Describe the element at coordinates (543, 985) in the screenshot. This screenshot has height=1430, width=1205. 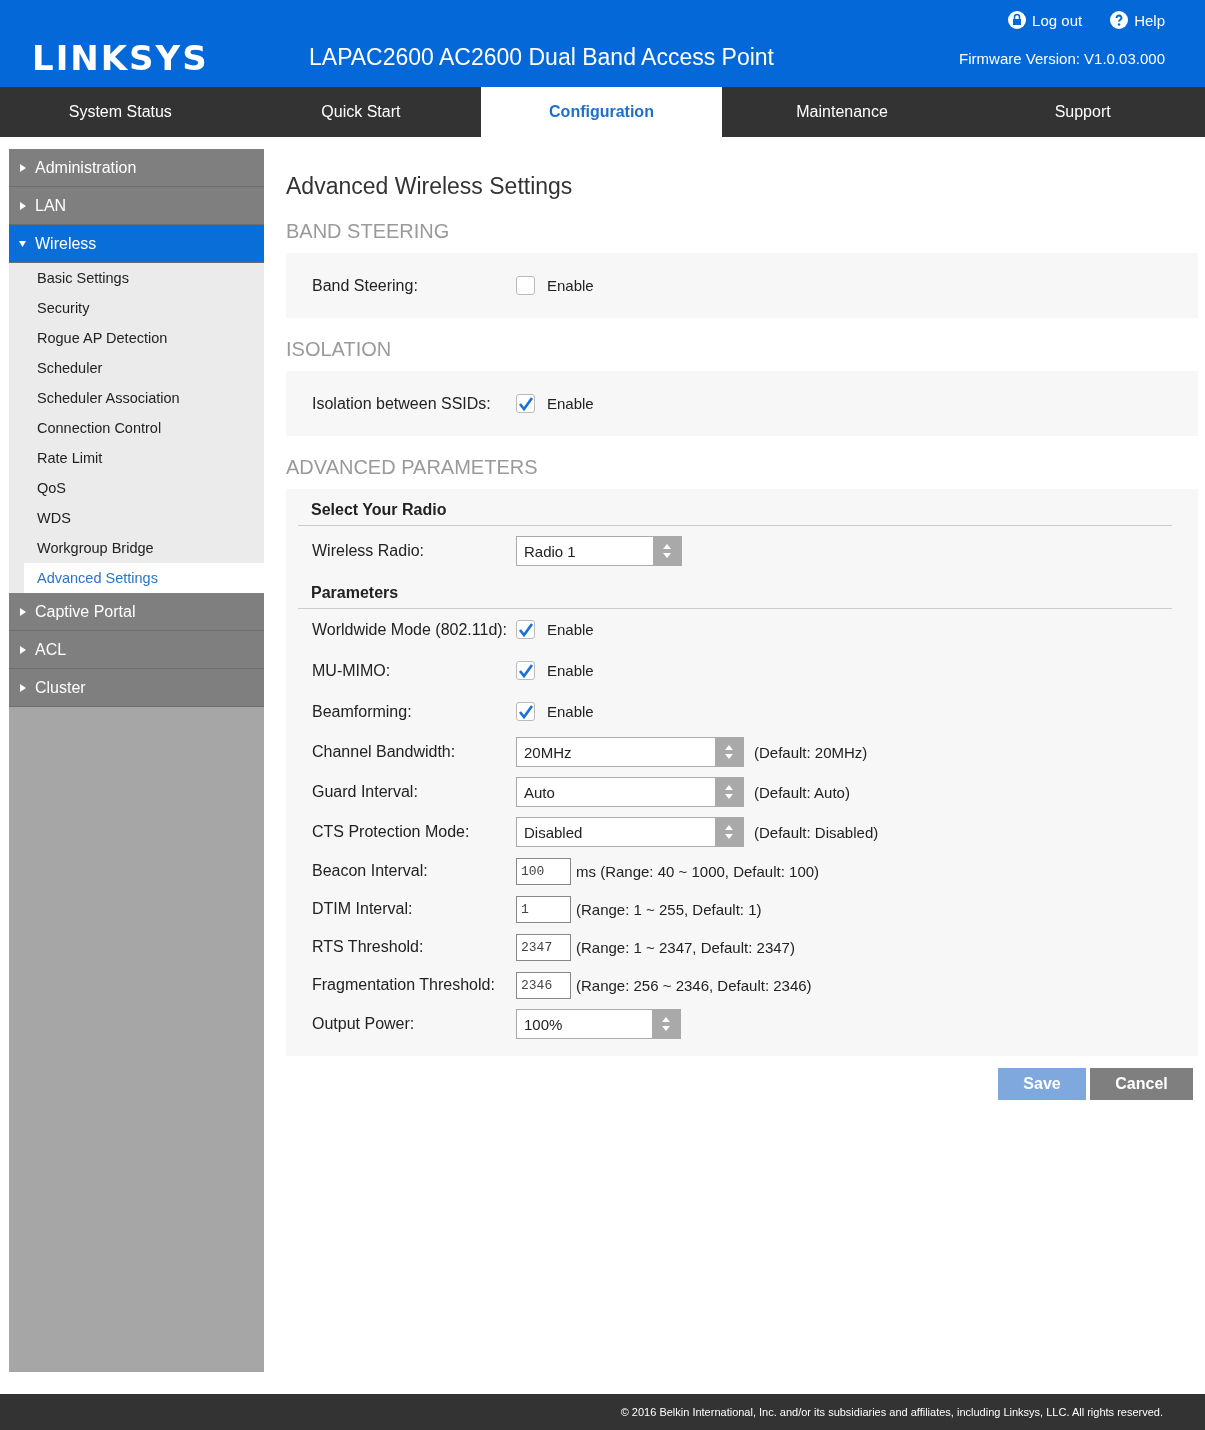
I see `input-field: 2346` at that location.